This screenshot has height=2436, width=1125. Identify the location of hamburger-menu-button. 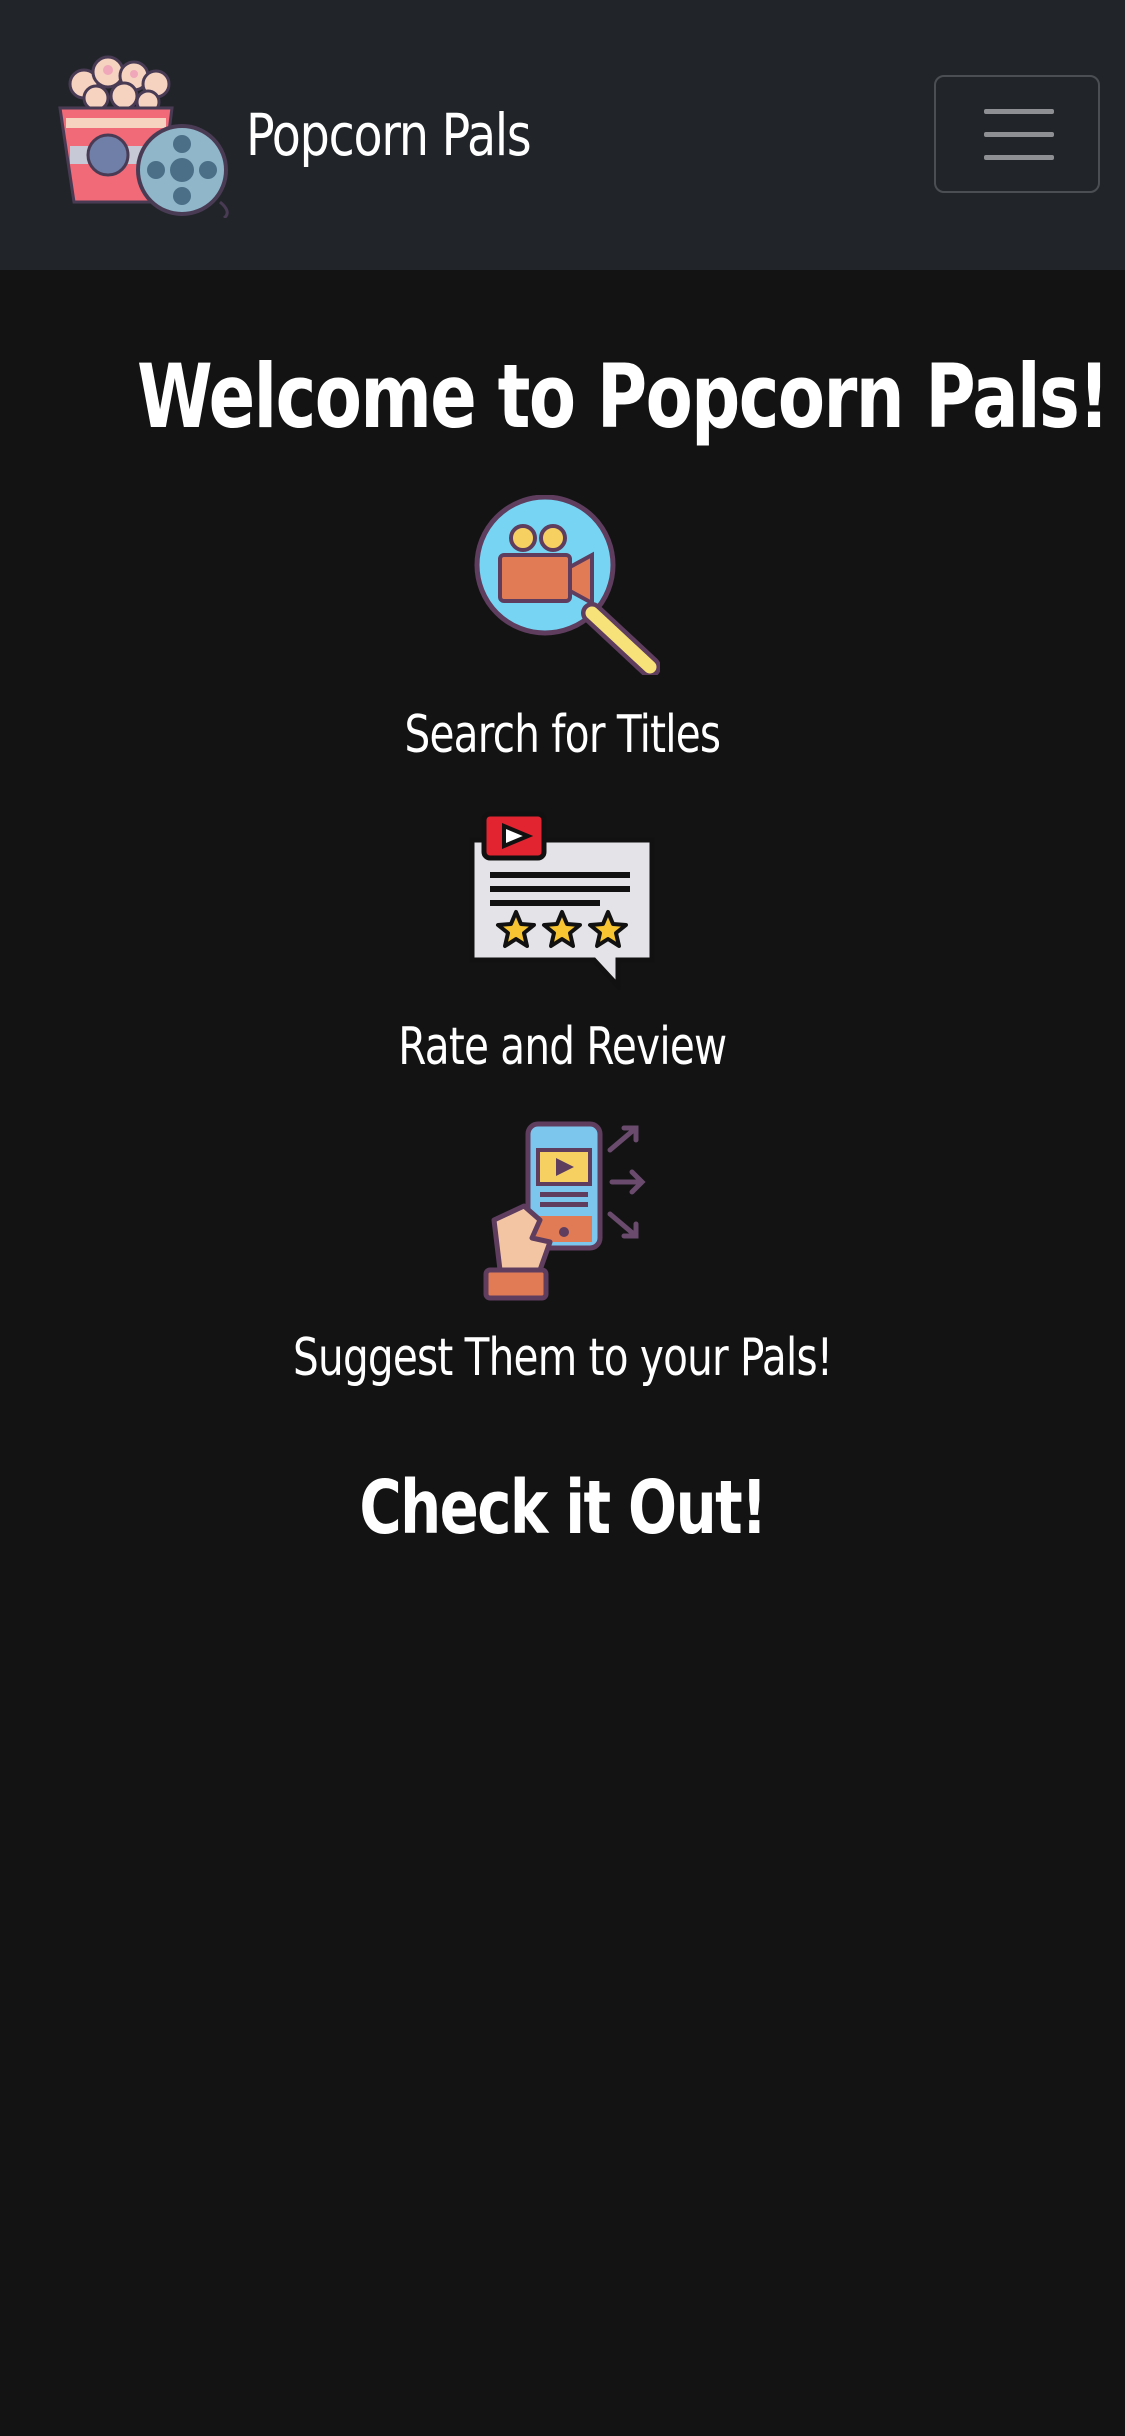
(1017, 134).